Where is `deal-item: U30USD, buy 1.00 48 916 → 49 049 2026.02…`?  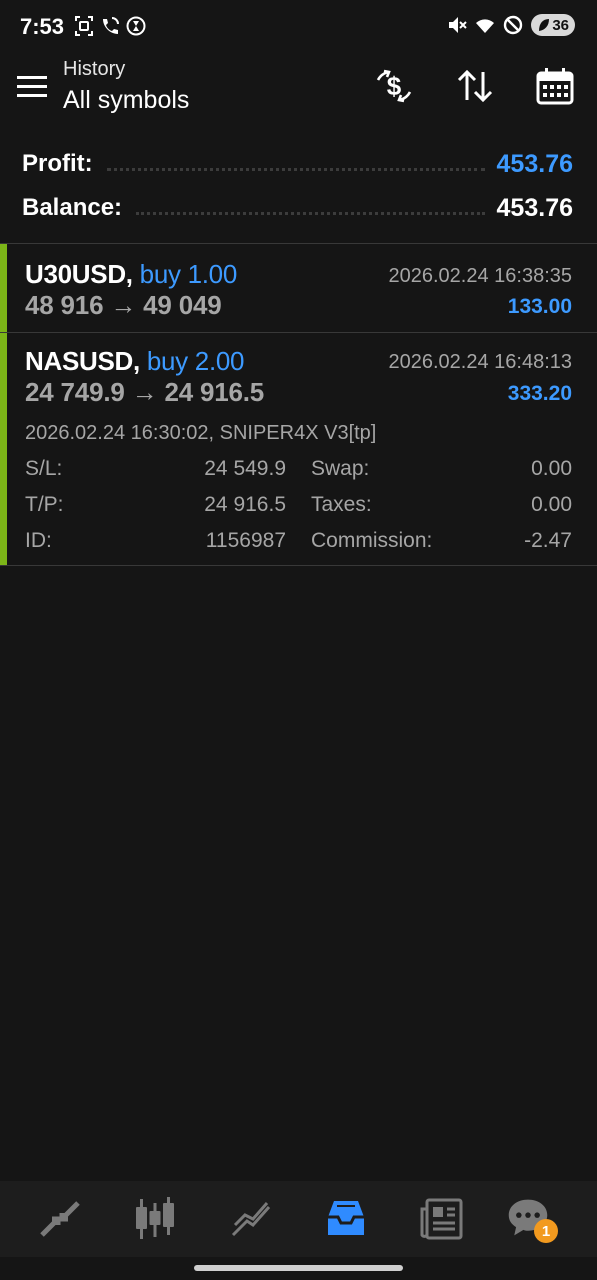 deal-item: U30USD, buy 1.00 48 916 → 49 049 2026.02… is located at coordinates (298, 288).